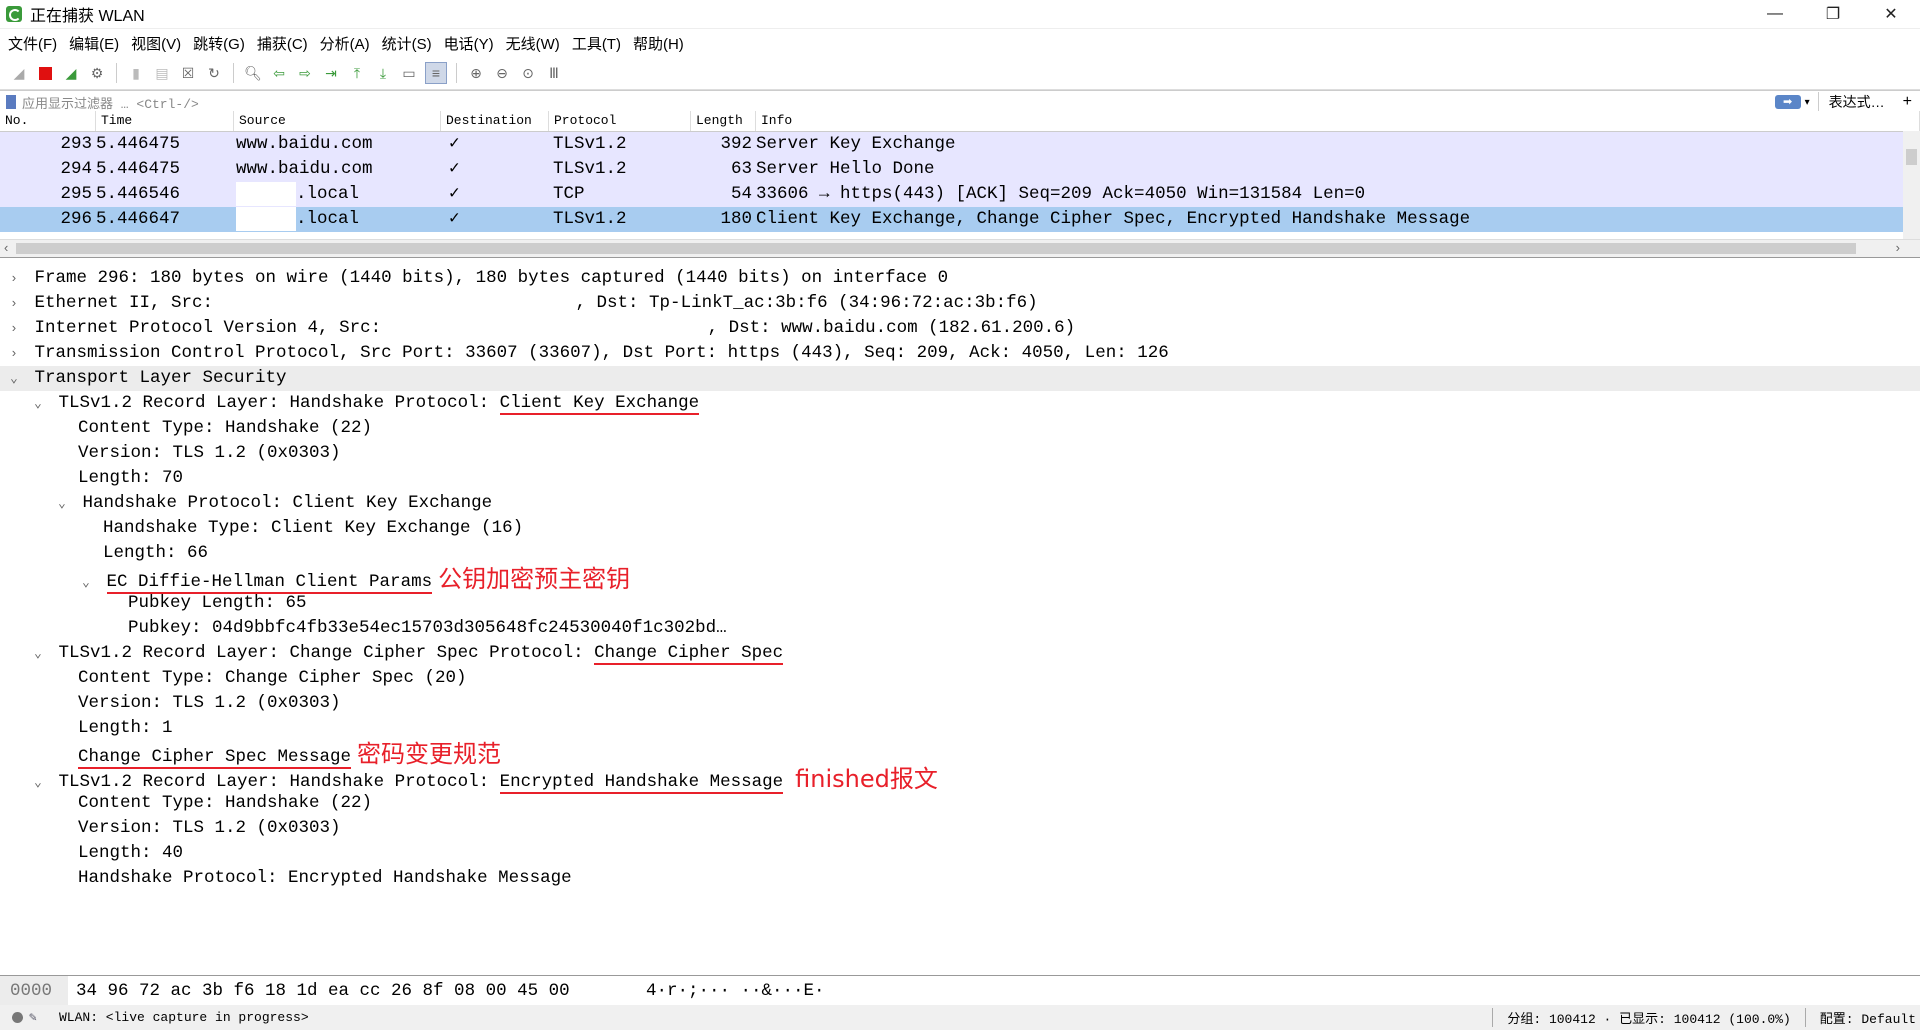 The width and height of the screenshot is (1920, 1030). I want to click on column-destination: Destination, so click(495, 121).